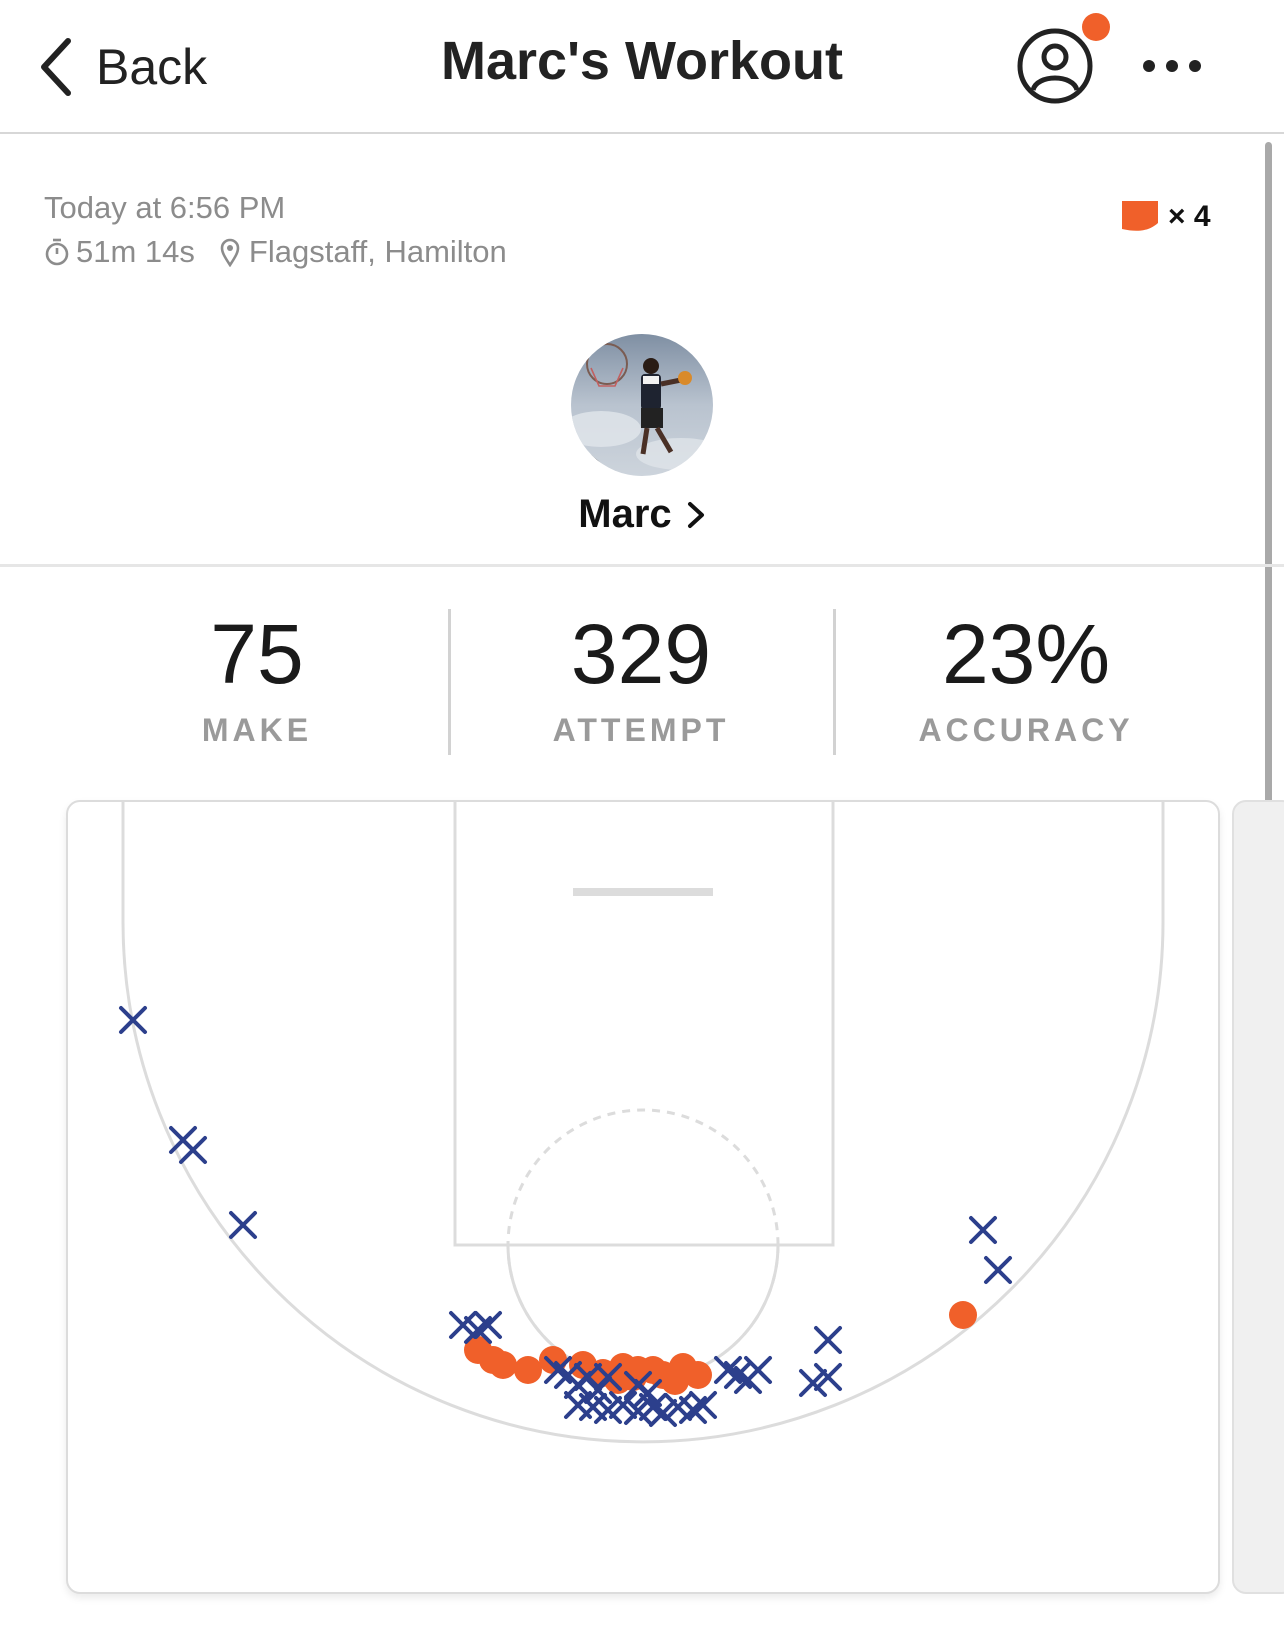 The image size is (1284, 1629). Describe the element at coordinates (1026, 654) in the screenshot. I see `stat-accuracy-value: 23%` at that location.